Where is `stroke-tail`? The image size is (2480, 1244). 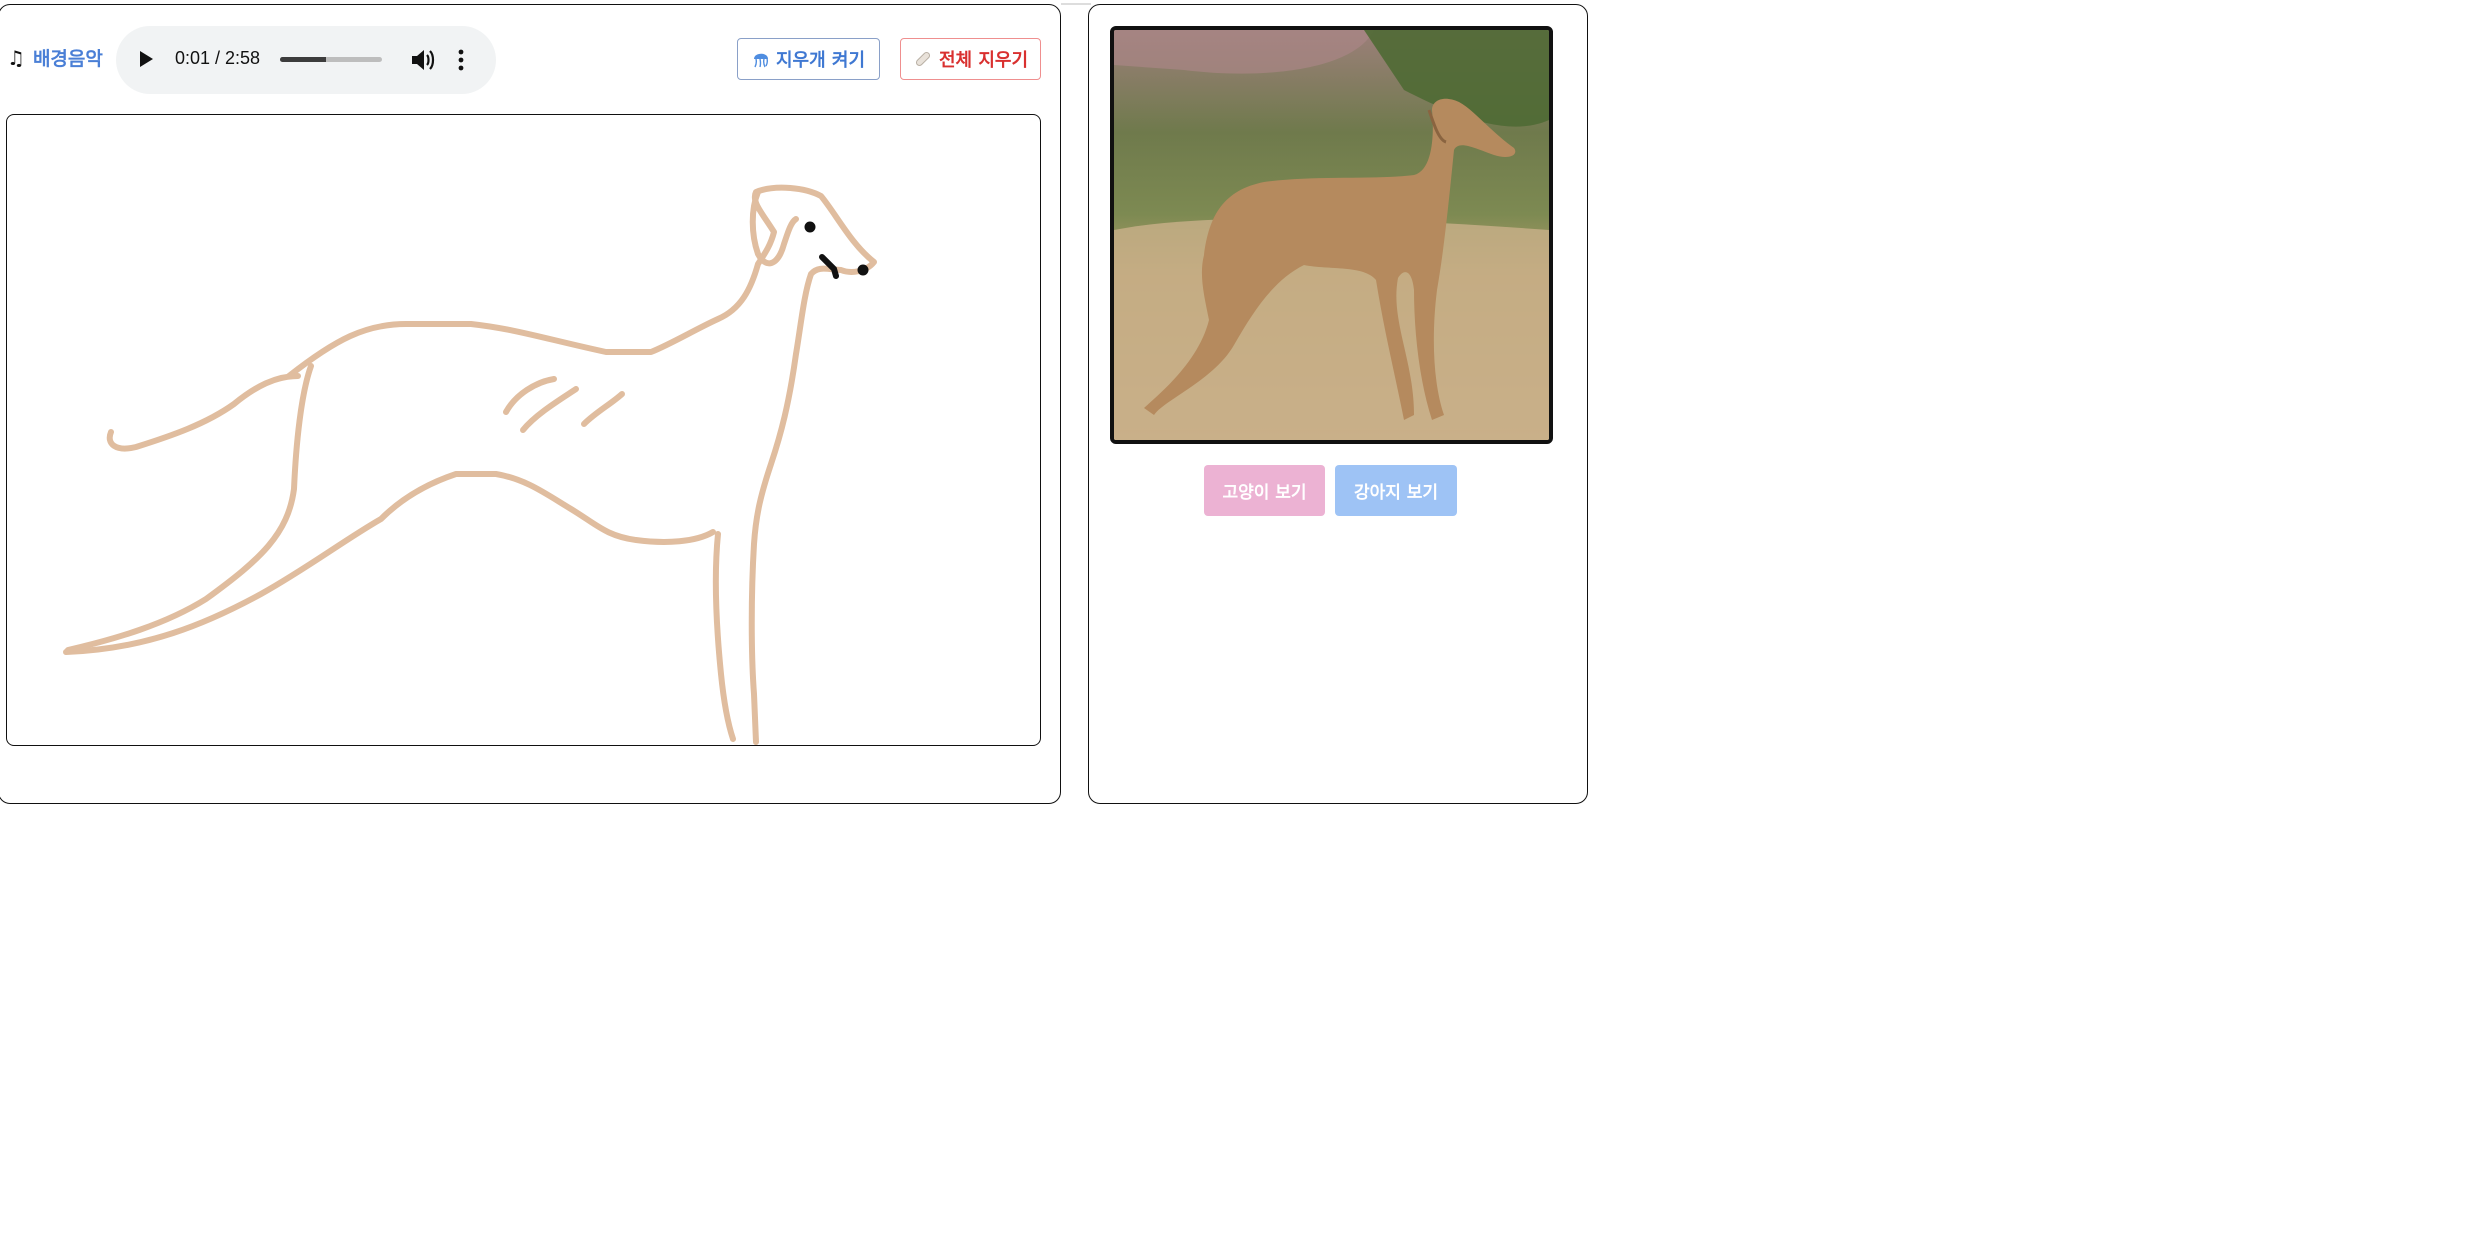
stroke-tail is located at coordinates (203, 411).